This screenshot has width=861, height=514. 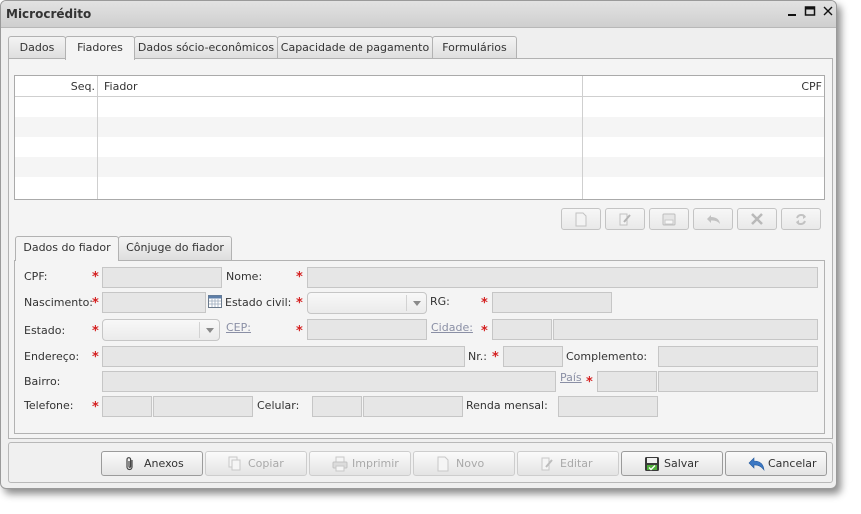 I want to click on tab-dados: Dados, so click(x=37, y=47).